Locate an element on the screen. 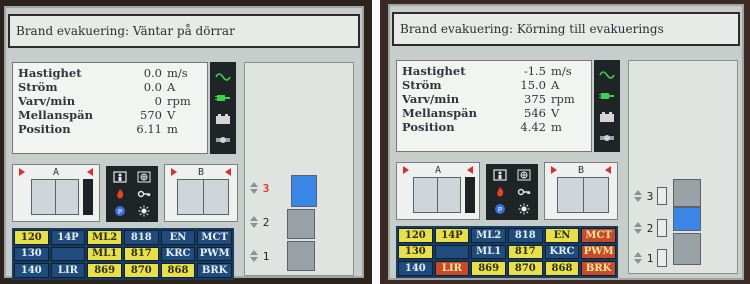  reading-label: Position is located at coordinates (428, 127).